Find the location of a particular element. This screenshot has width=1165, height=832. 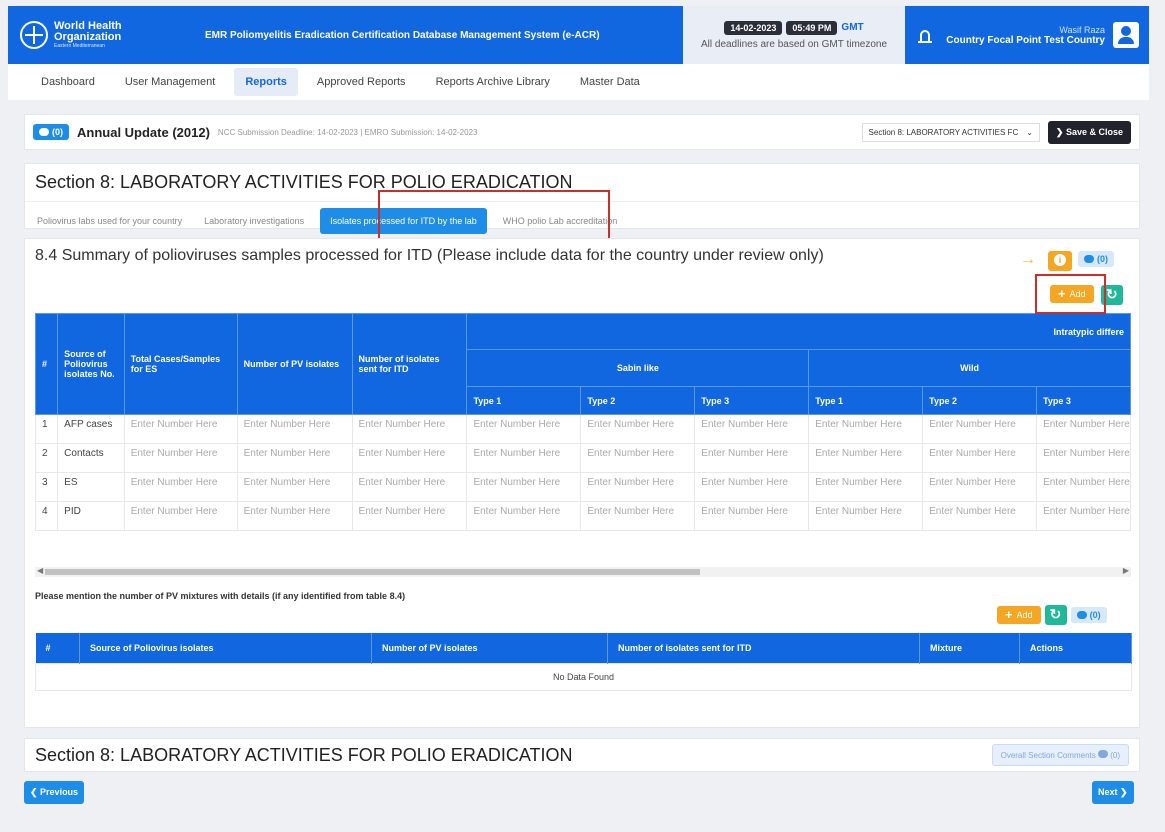

col-header-sabin-type1: Type 1 is located at coordinates (524, 400).